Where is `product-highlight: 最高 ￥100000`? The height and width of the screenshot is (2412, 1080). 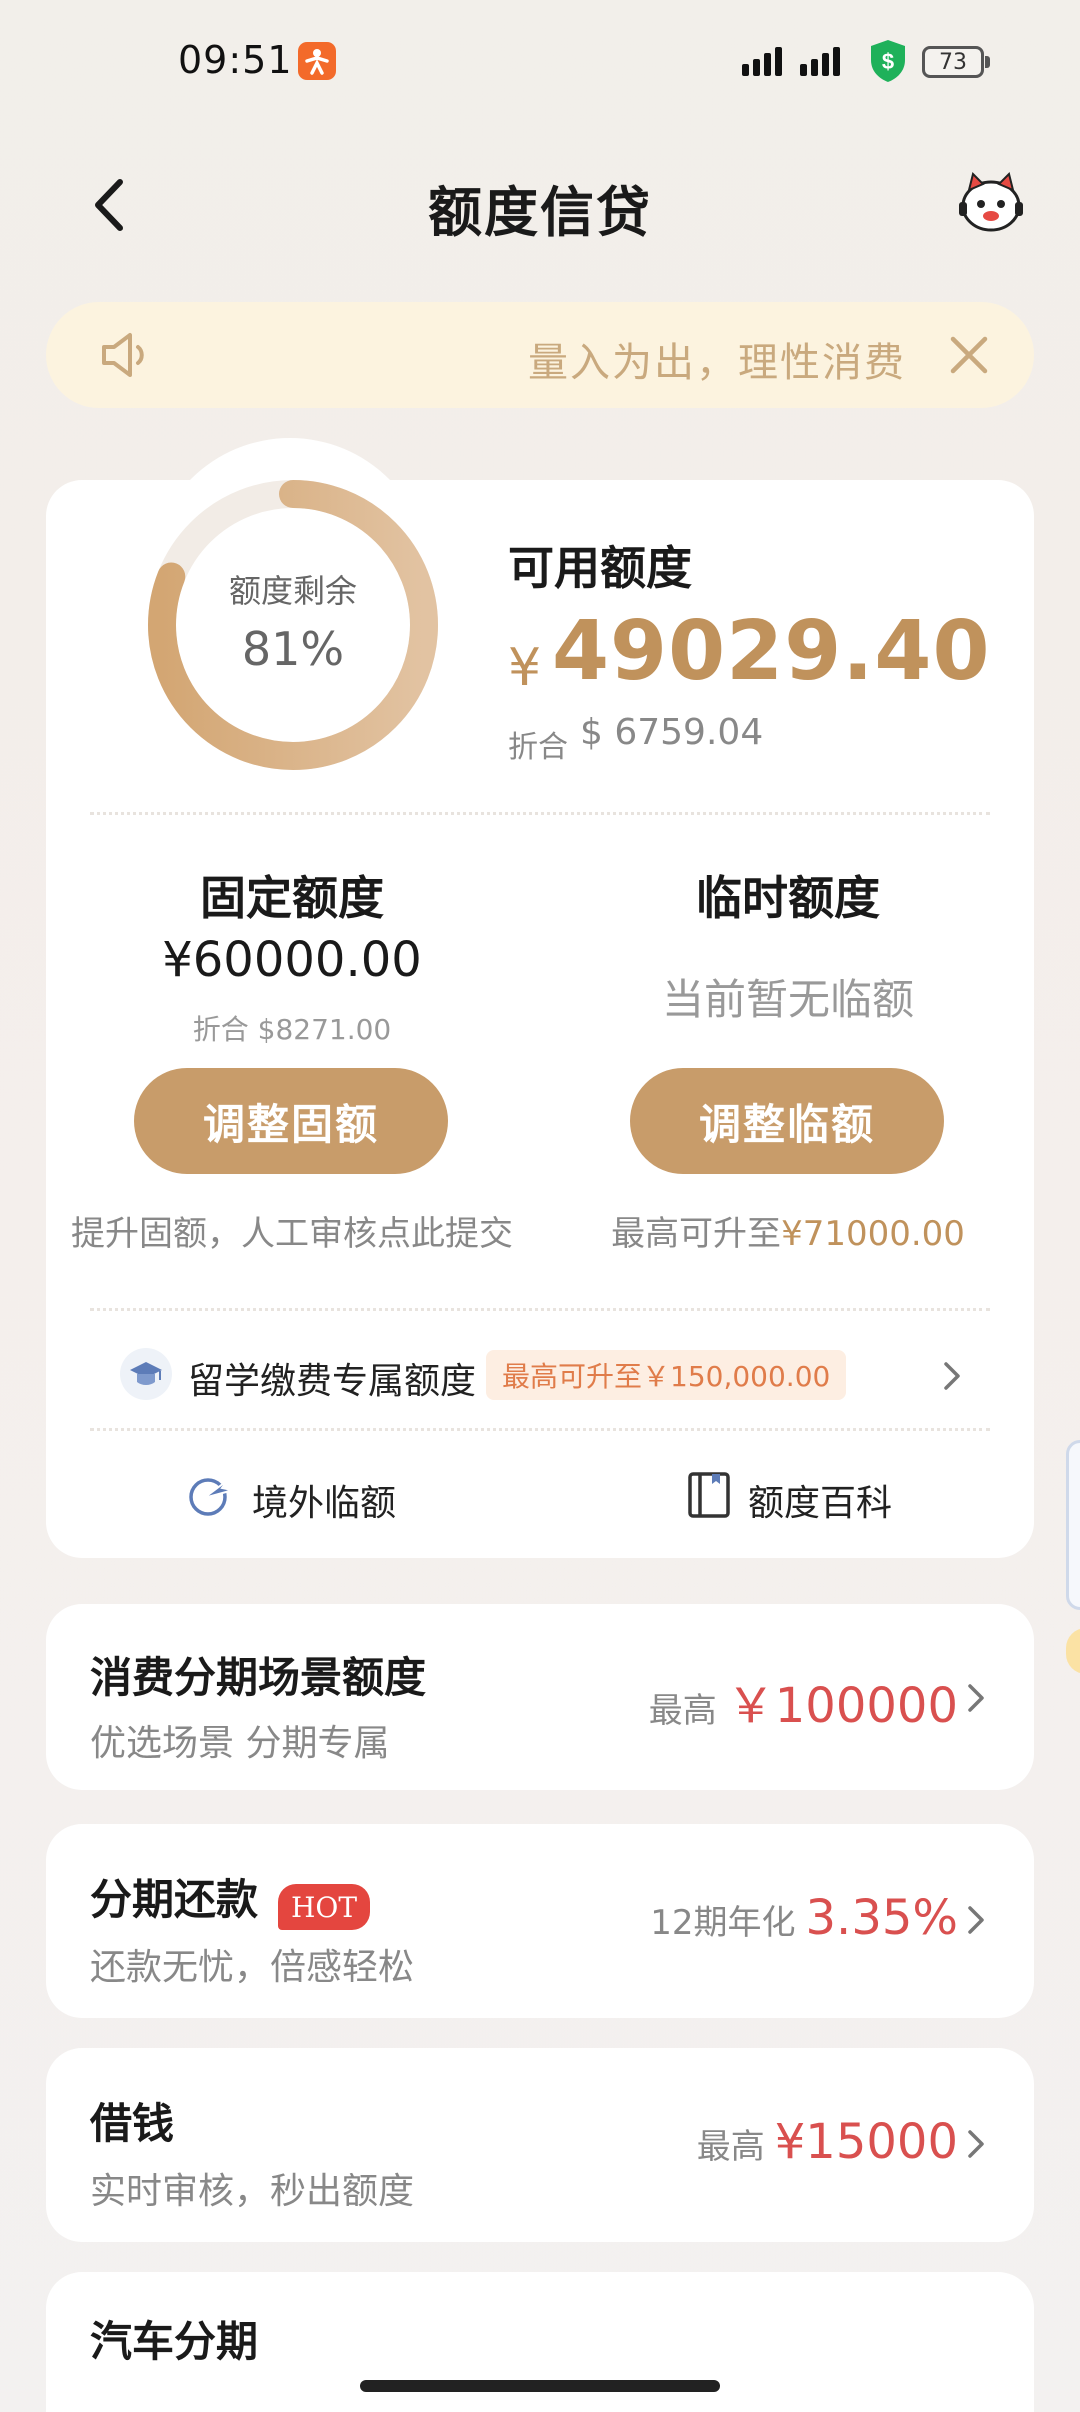
product-highlight: 最高 ￥100000 is located at coordinates (803, 1701).